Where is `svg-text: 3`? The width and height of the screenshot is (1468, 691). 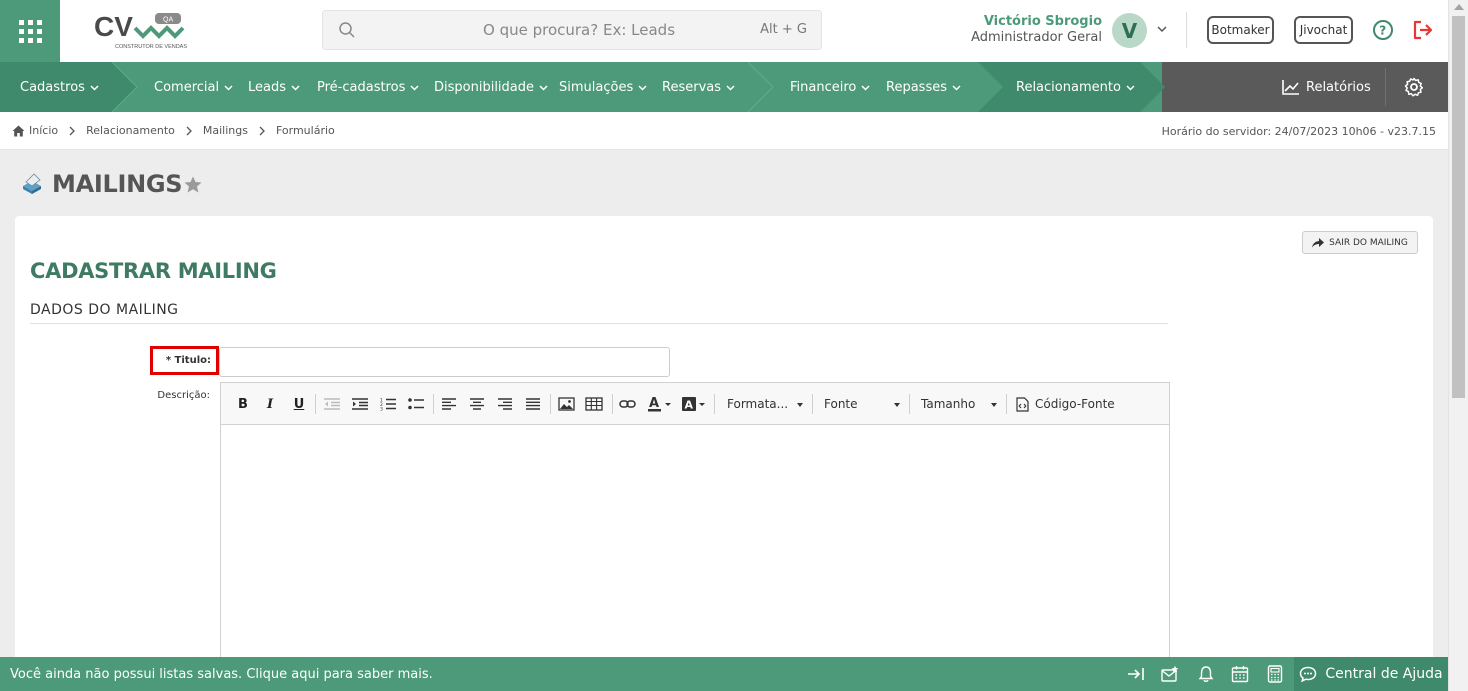
svg-text: 3 is located at coordinates (381, 410).